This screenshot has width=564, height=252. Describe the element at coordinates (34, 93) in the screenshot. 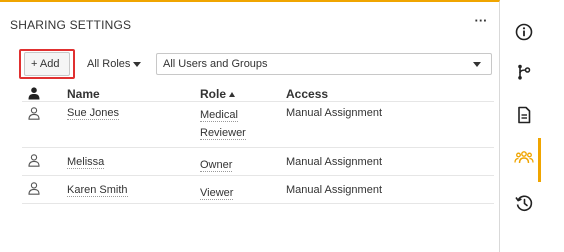

I see `user-filled-icon` at that location.